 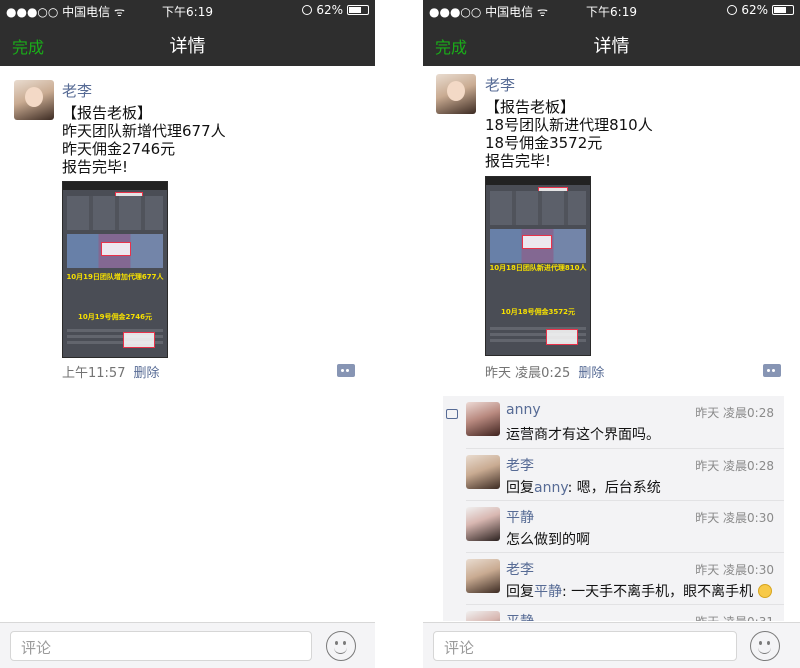 I want to click on image-caption: 10月18日团队新进代理810人, so click(x=538, y=268).